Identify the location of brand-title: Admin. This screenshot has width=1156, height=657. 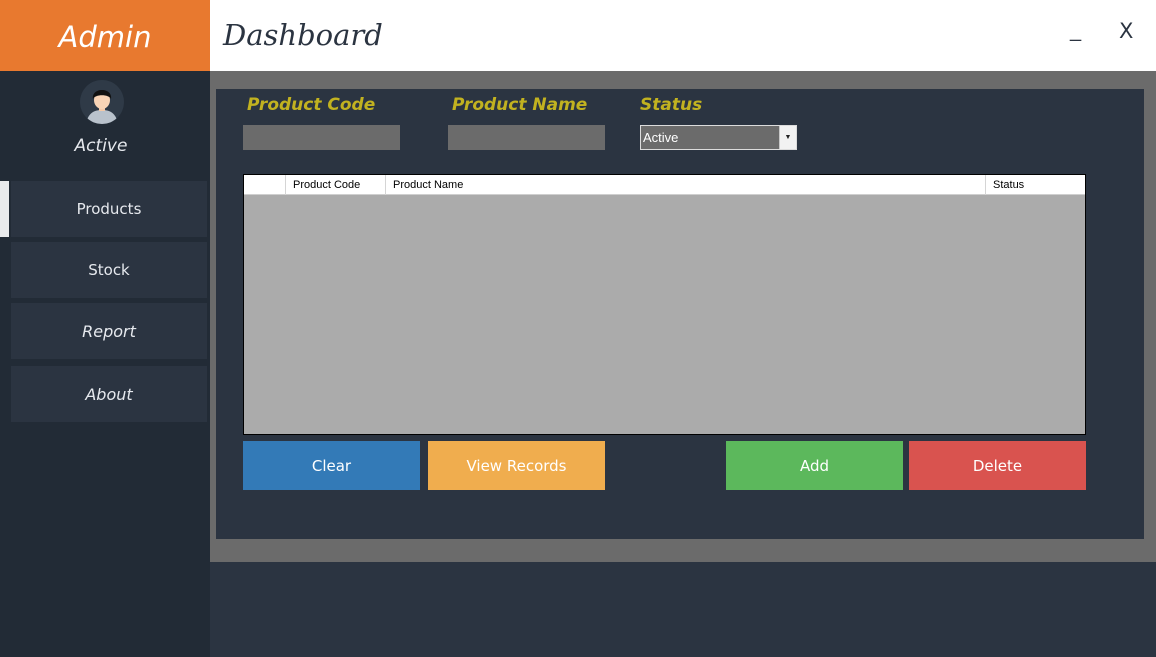
(105, 35).